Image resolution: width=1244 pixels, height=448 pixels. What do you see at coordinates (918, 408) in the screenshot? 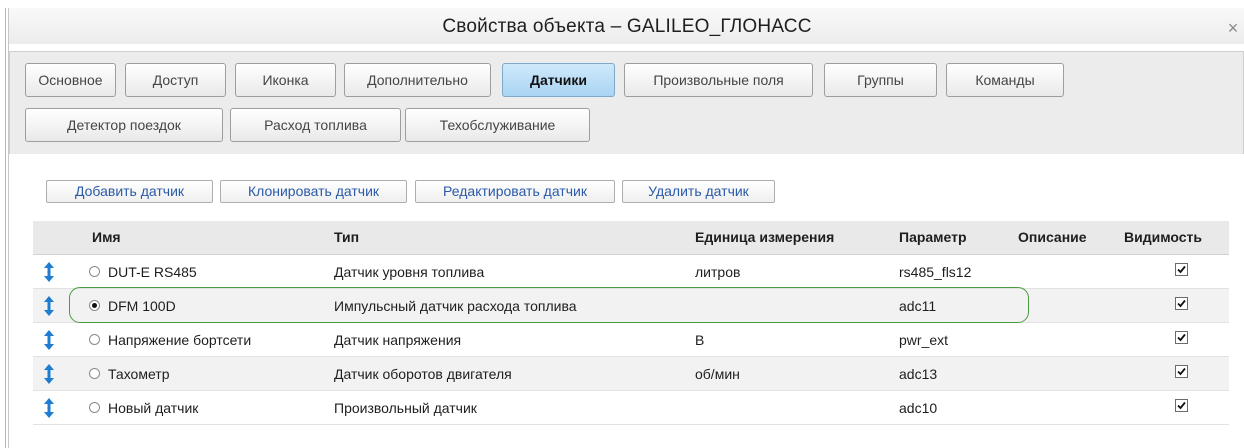
I see `sensor-parameter: adc10` at bounding box center [918, 408].